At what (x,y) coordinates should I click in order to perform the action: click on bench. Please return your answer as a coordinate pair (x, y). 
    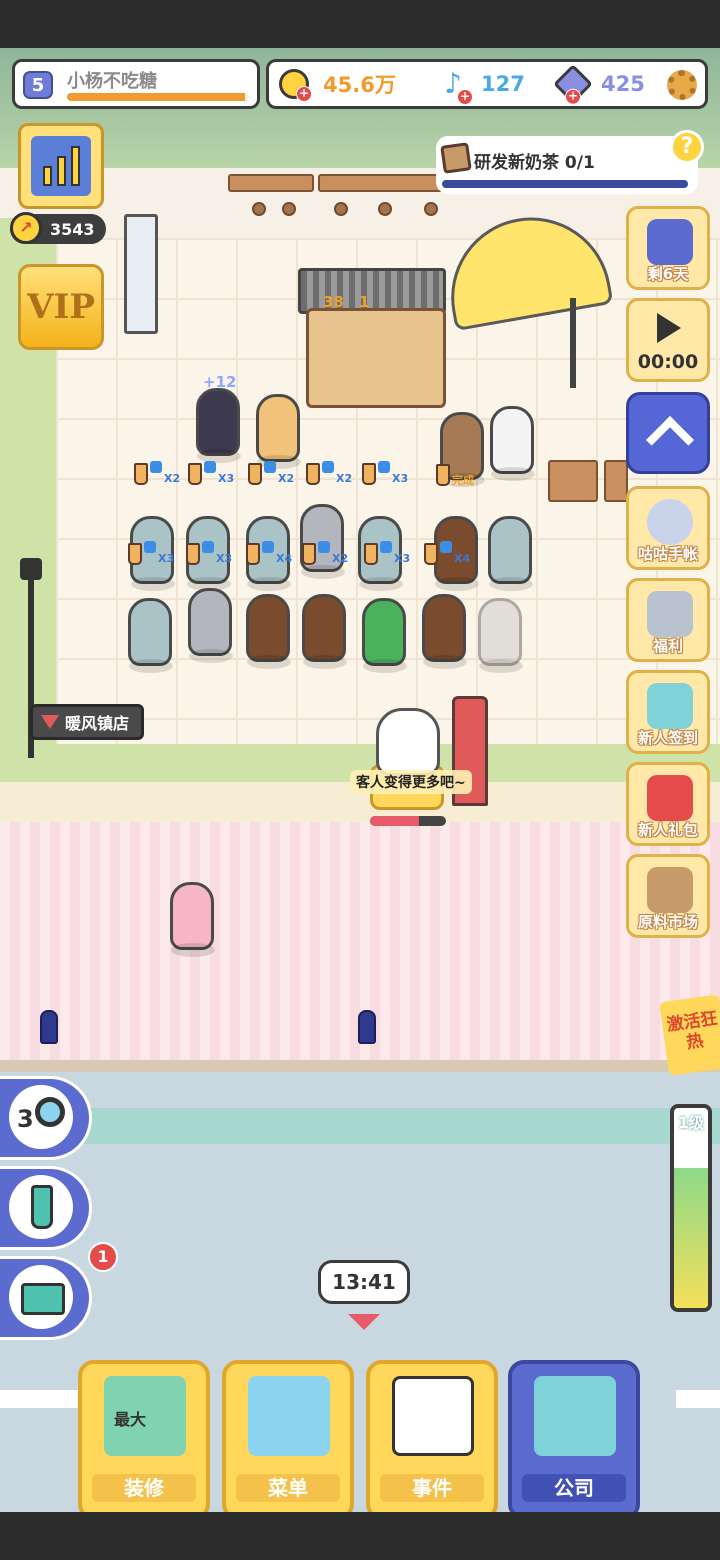
    Looking at the image, I should click on (271, 183).